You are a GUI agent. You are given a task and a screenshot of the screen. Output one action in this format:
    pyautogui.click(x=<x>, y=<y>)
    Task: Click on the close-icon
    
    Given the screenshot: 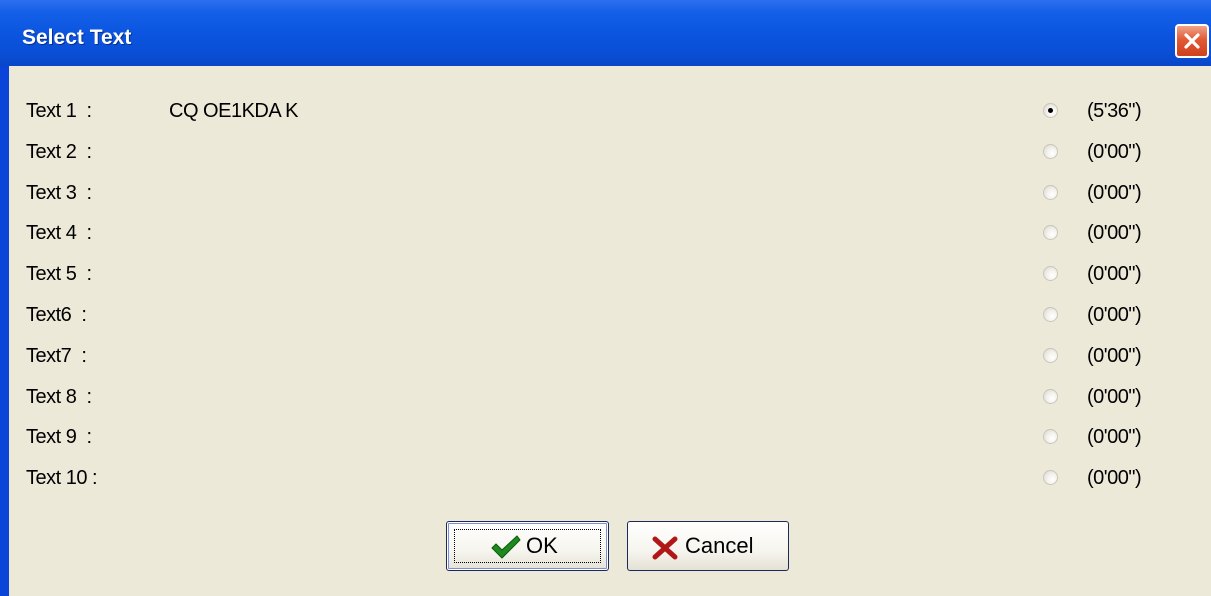 What is the action you would take?
    pyautogui.click(x=1192, y=41)
    